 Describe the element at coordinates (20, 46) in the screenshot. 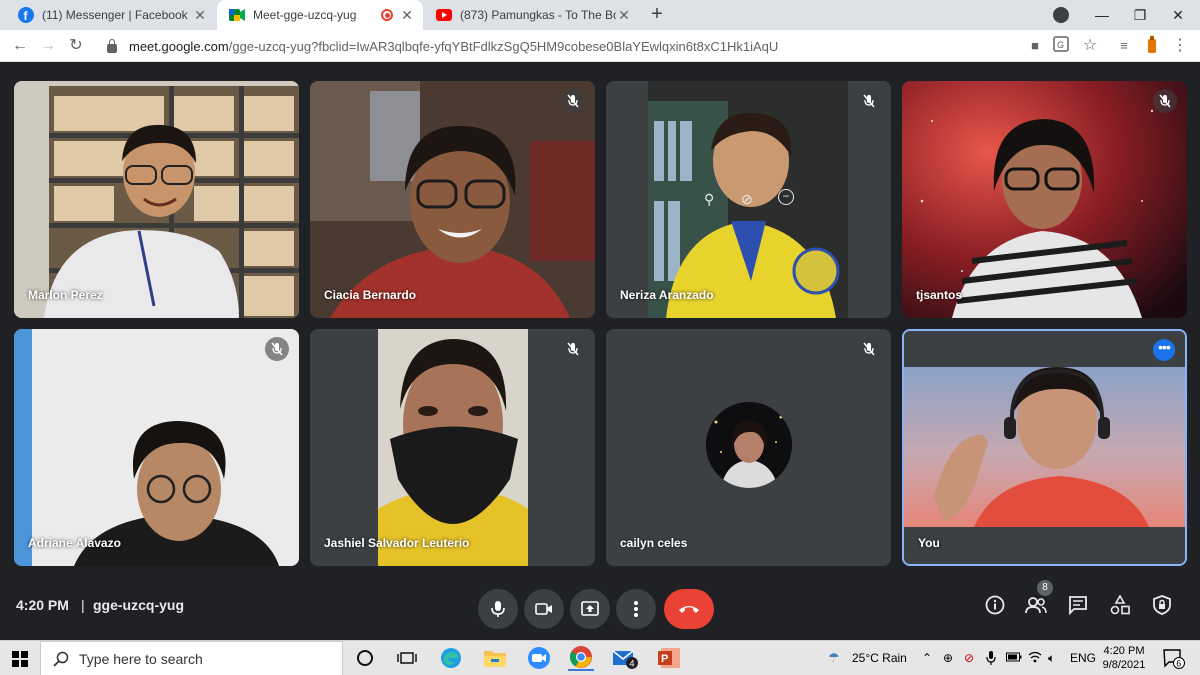

I see `back-button: ←` at that location.